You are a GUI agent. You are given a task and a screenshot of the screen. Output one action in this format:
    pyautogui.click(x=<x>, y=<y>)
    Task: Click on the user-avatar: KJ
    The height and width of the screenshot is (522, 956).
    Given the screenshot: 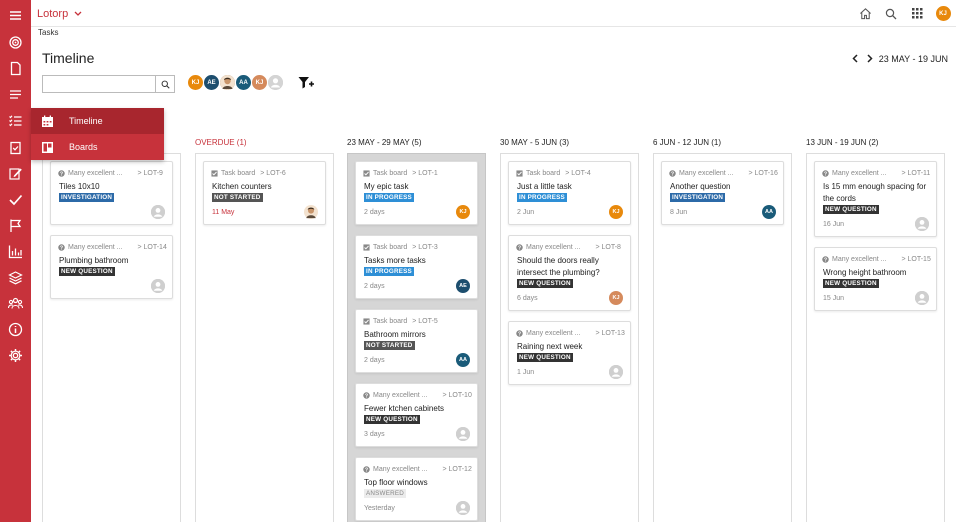 What is the action you would take?
    pyautogui.click(x=943, y=13)
    